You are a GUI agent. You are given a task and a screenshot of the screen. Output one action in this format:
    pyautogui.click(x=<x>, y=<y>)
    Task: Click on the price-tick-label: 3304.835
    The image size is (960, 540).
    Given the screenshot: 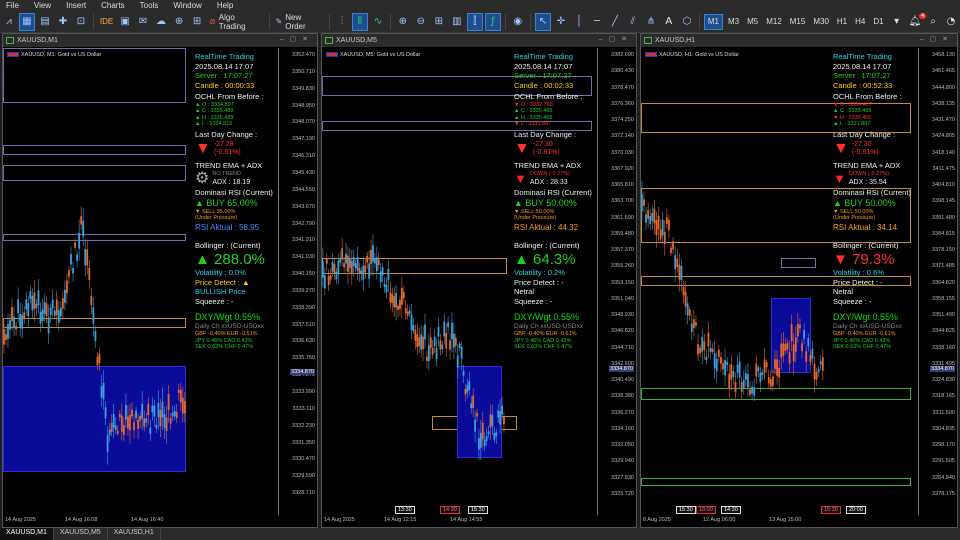 What is the action you would take?
    pyautogui.click(x=943, y=428)
    